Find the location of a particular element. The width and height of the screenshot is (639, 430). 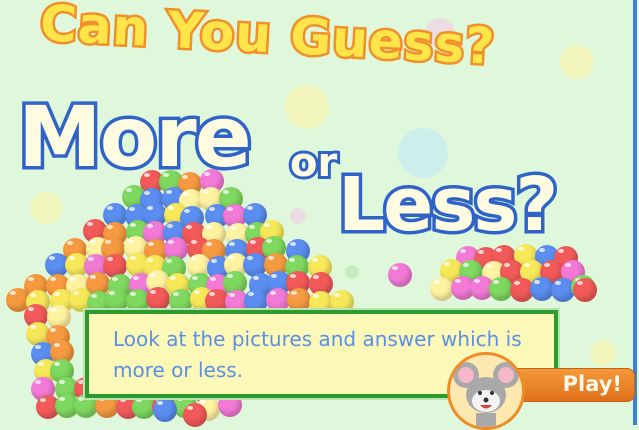

title-less: Less? is located at coordinates (447, 205).